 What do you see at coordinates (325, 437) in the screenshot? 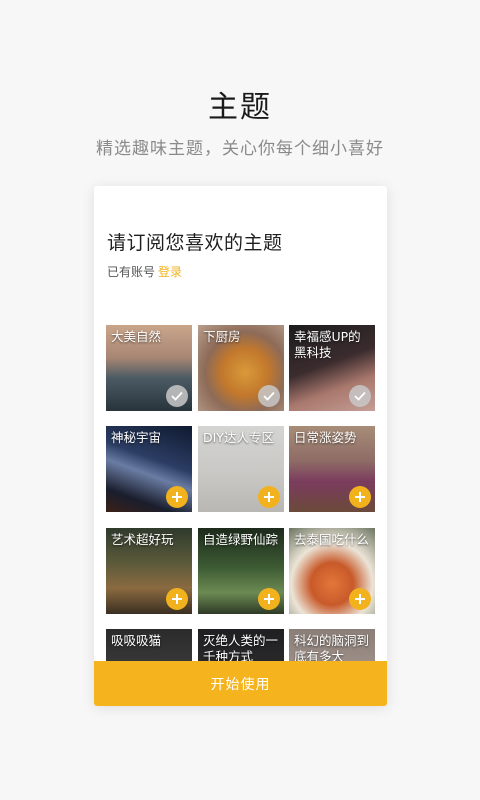
I see `topic-label: 日常涨姿势` at bounding box center [325, 437].